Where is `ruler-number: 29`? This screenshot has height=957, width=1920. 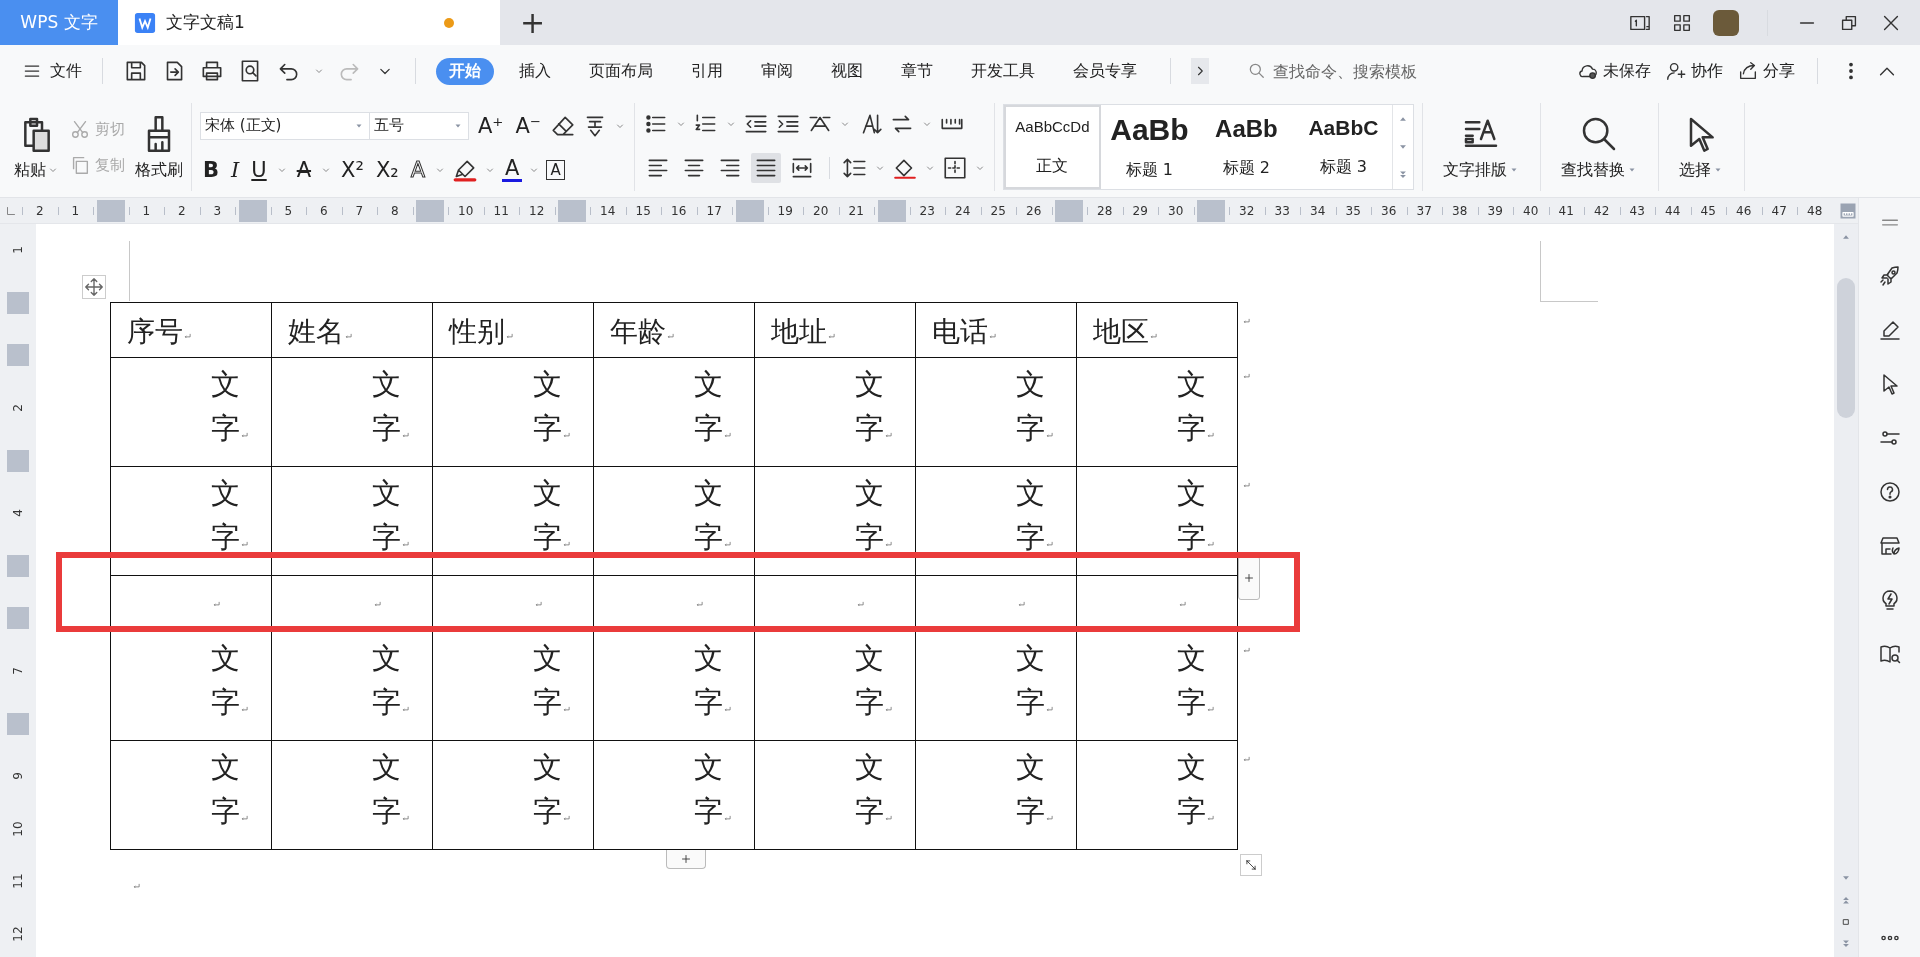 ruler-number: 29 is located at coordinates (1140, 210).